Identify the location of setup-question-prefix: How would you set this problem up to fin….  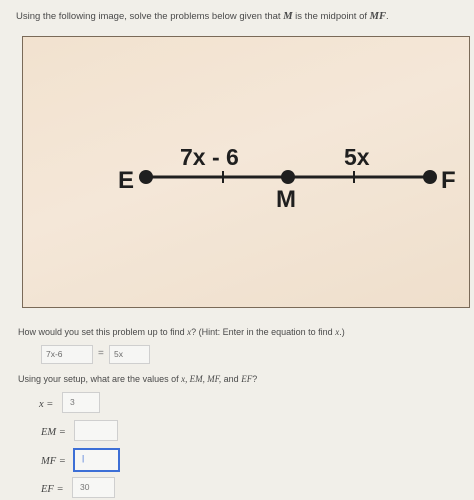
(103, 332).